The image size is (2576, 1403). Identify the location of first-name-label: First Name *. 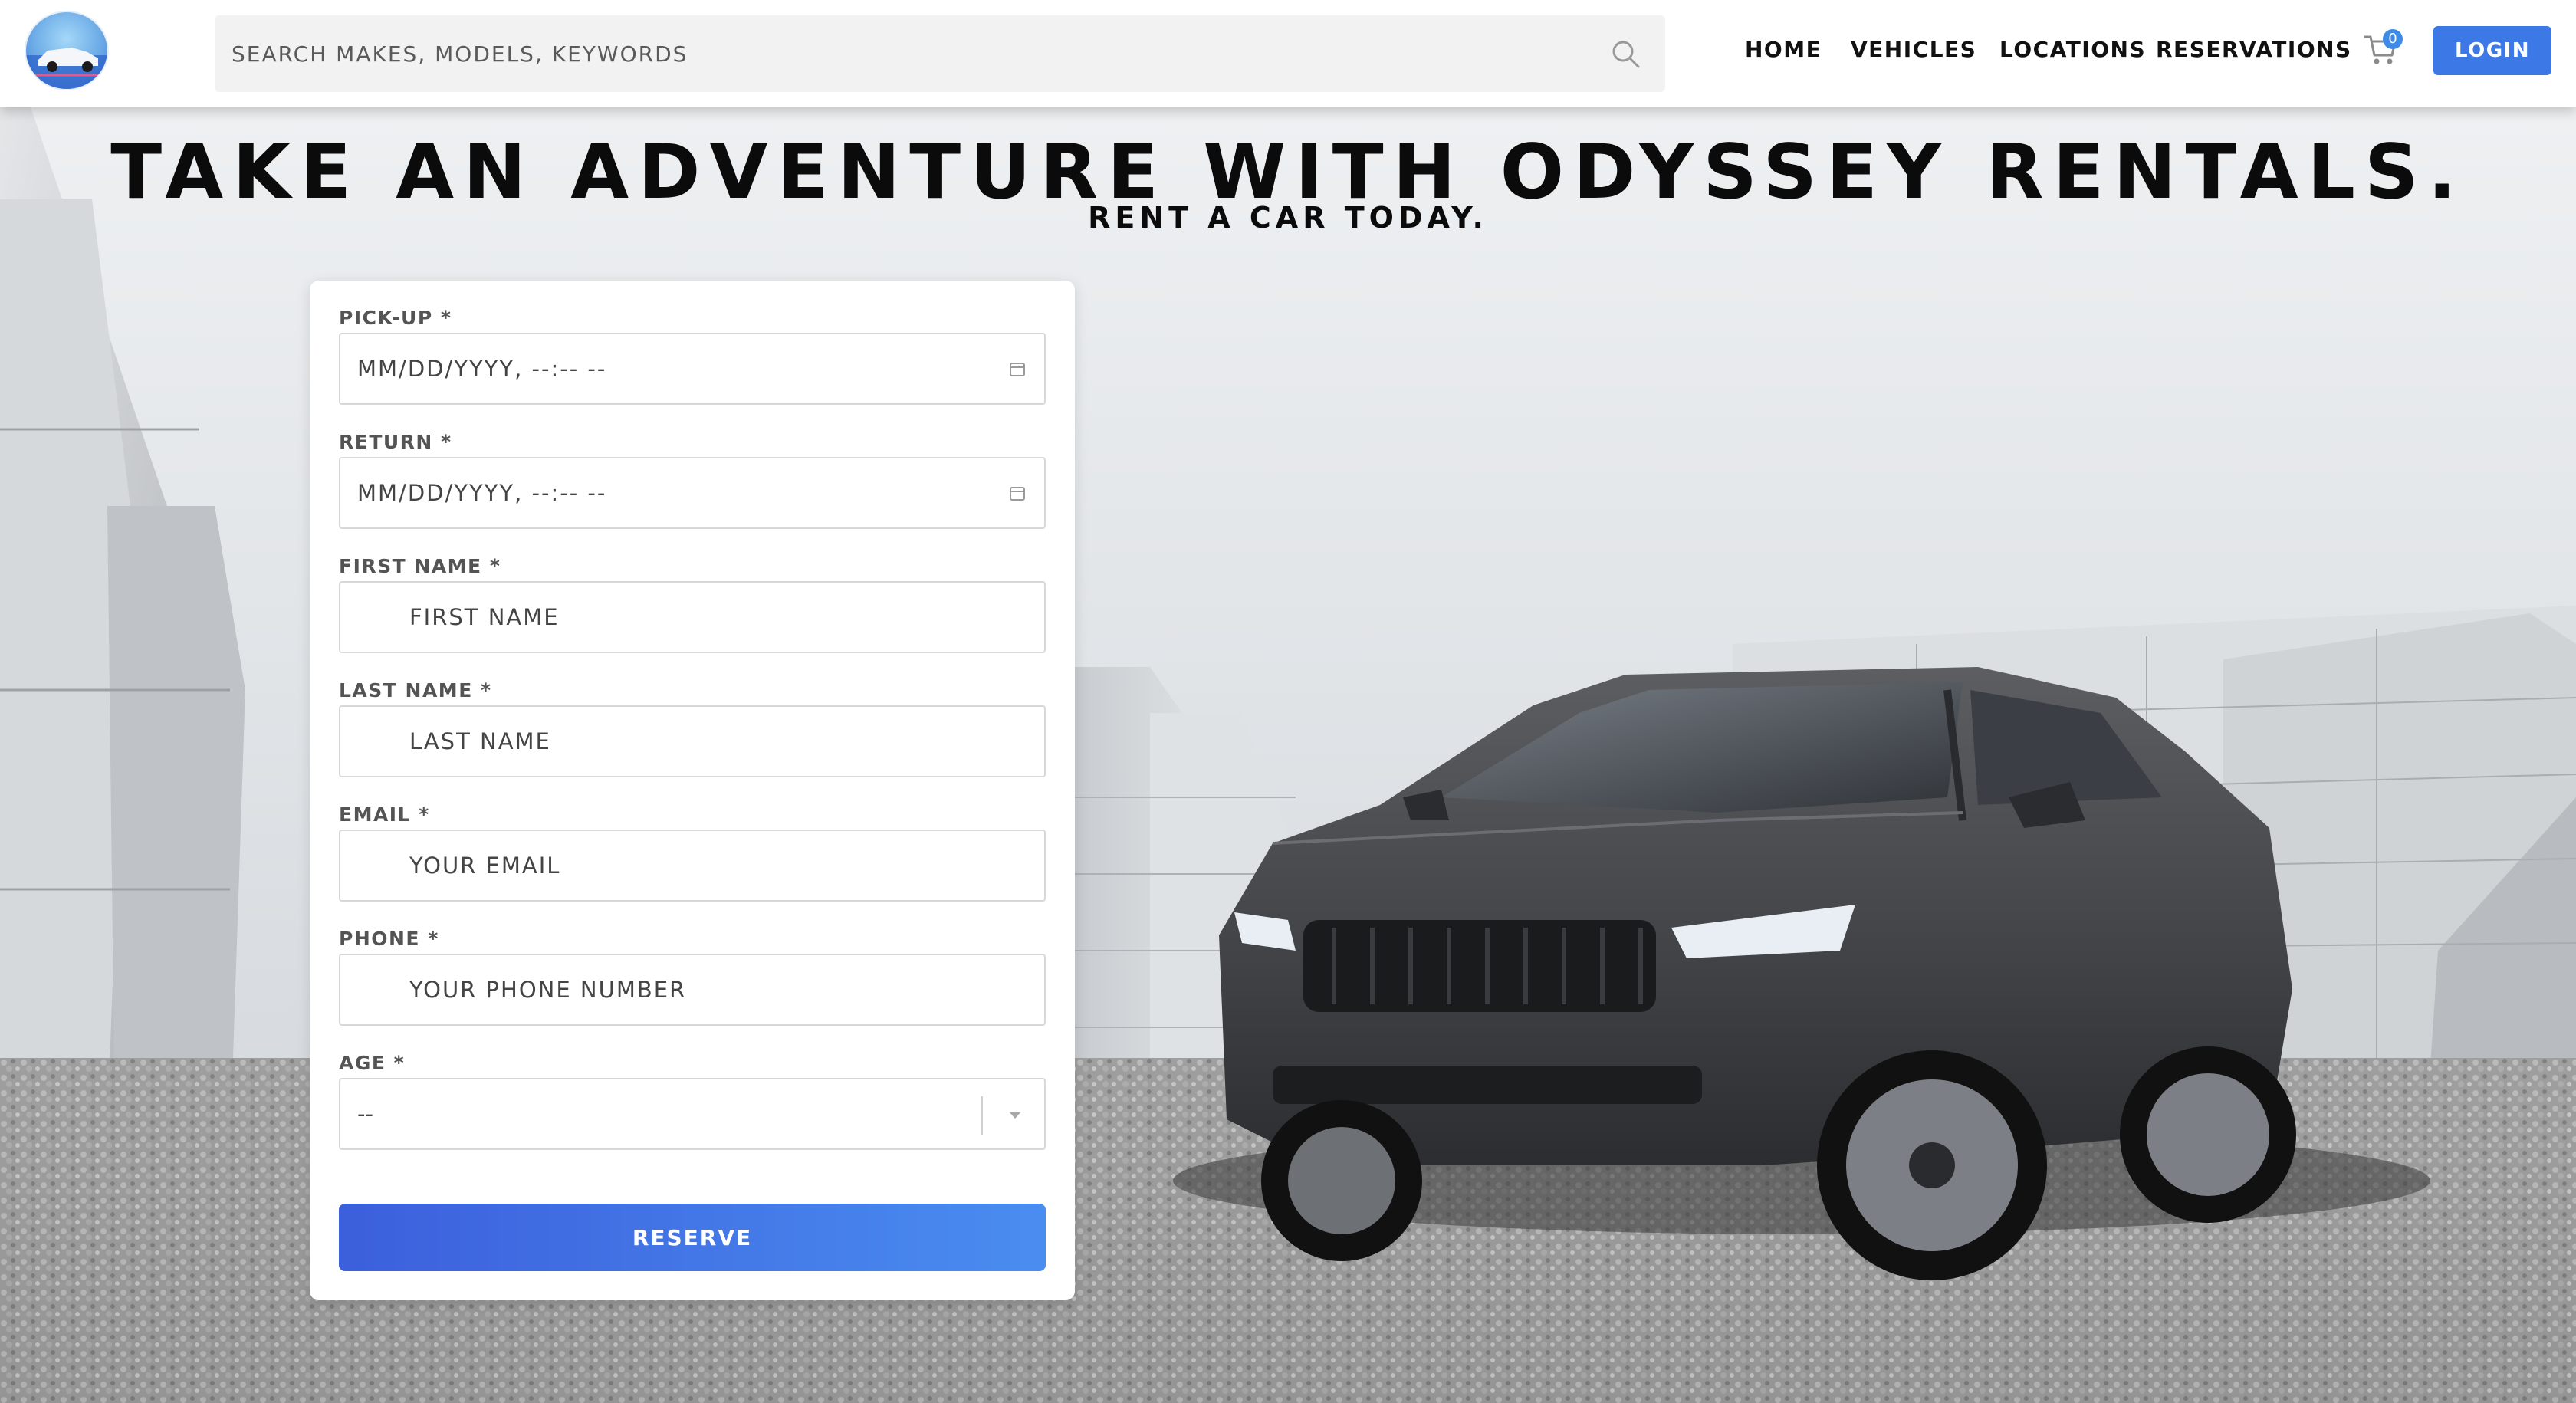
(420, 566).